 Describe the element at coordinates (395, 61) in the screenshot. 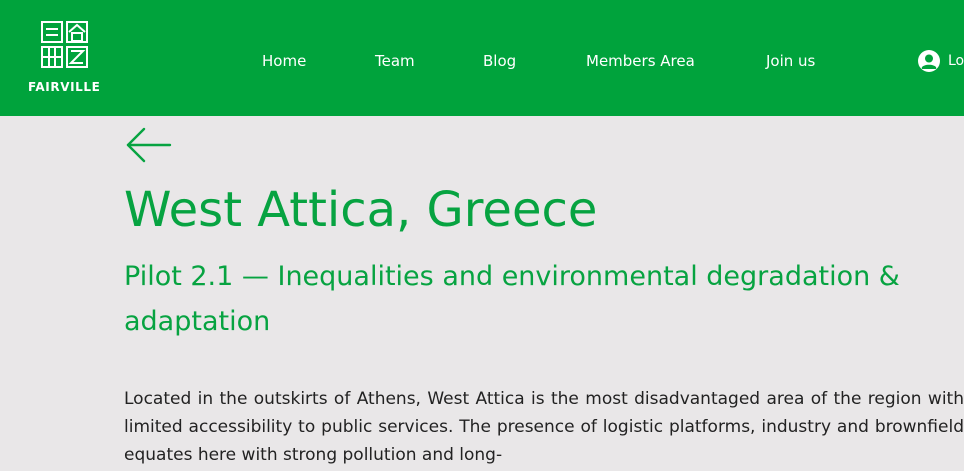

I see `nav-item-team: Team` at that location.